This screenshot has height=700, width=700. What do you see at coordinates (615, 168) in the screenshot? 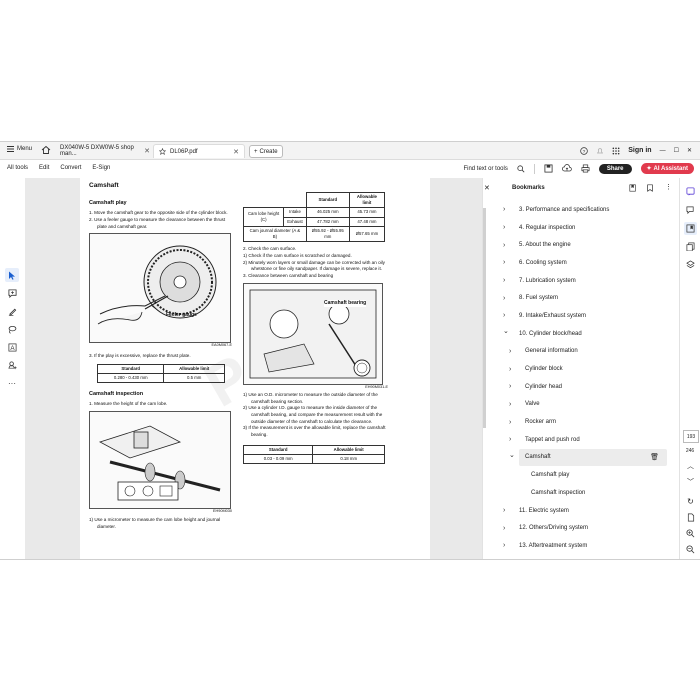
I see `share-button: Share` at bounding box center [615, 168].